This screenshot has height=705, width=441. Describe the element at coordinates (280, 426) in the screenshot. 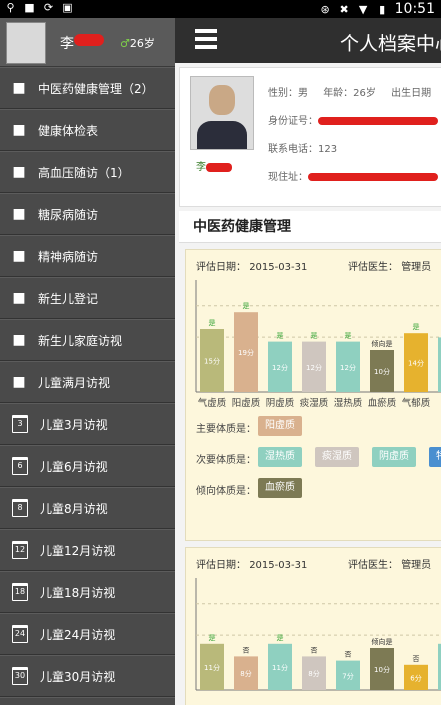

I see `constitution-tag: 阳虚质` at that location.